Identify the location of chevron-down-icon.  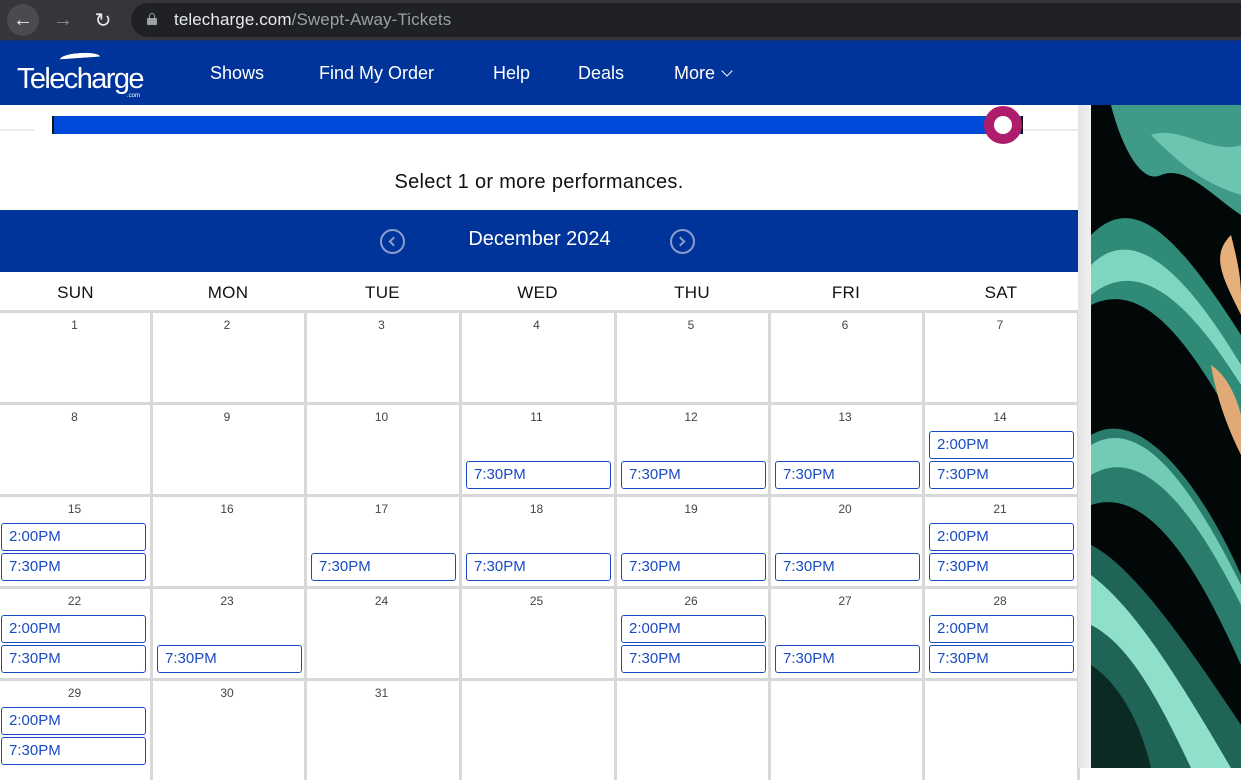
(727, 71).